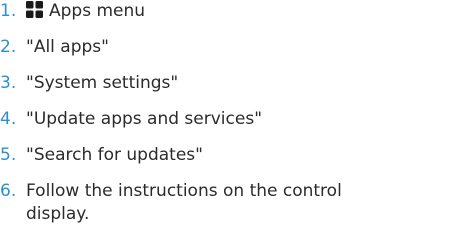 The height and width of the screenshot is (246, 465). Describe the element at coordinates (102, 83) in the screenshot. I see `step-text: "System settings"` at that location.